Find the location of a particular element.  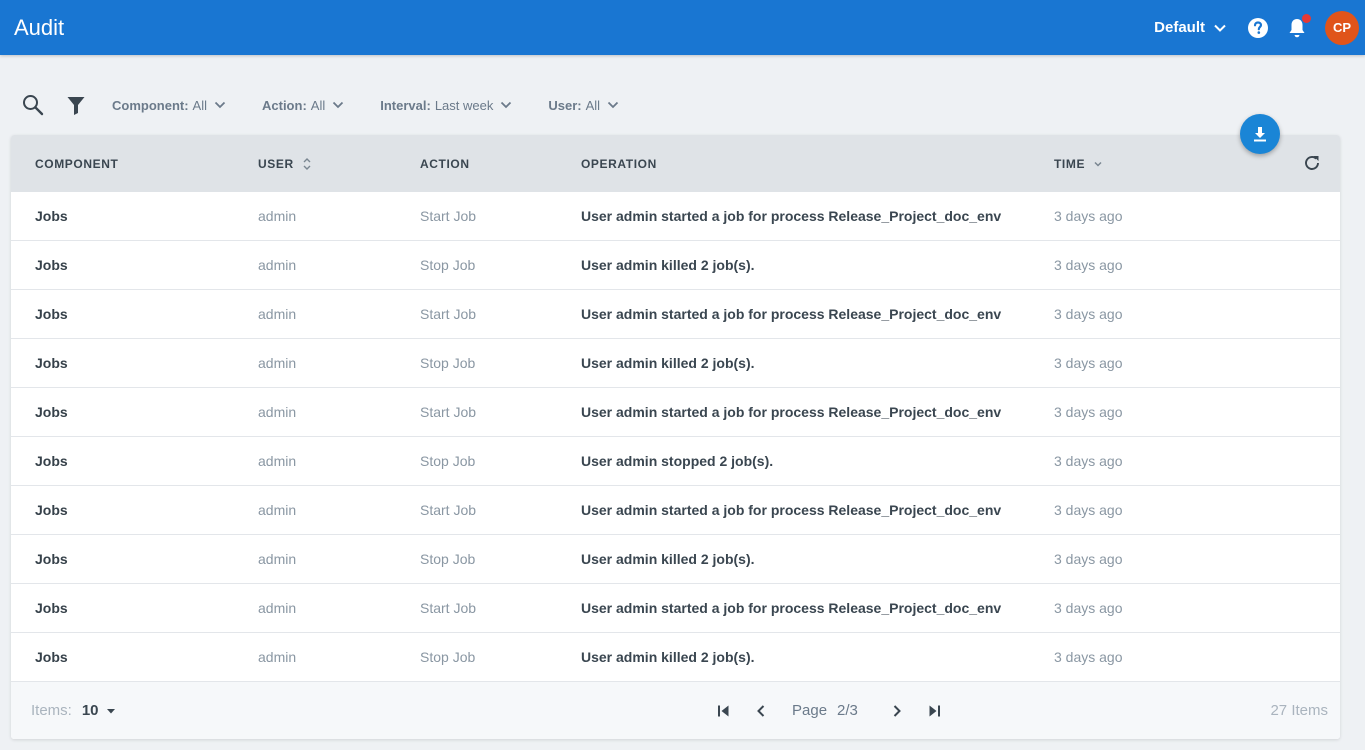

column-header-label: ACTION is located at coordinates (445, 163).